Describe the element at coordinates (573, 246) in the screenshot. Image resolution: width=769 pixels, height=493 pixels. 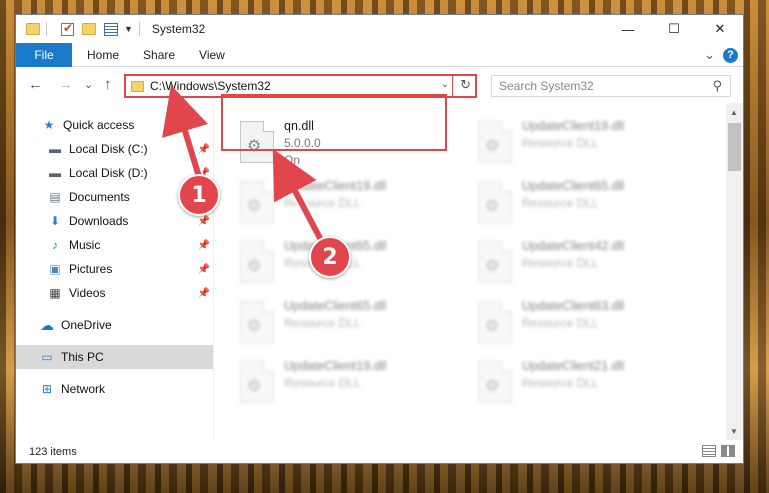
I see `file-name: UpdateClient42.dll` at that location.